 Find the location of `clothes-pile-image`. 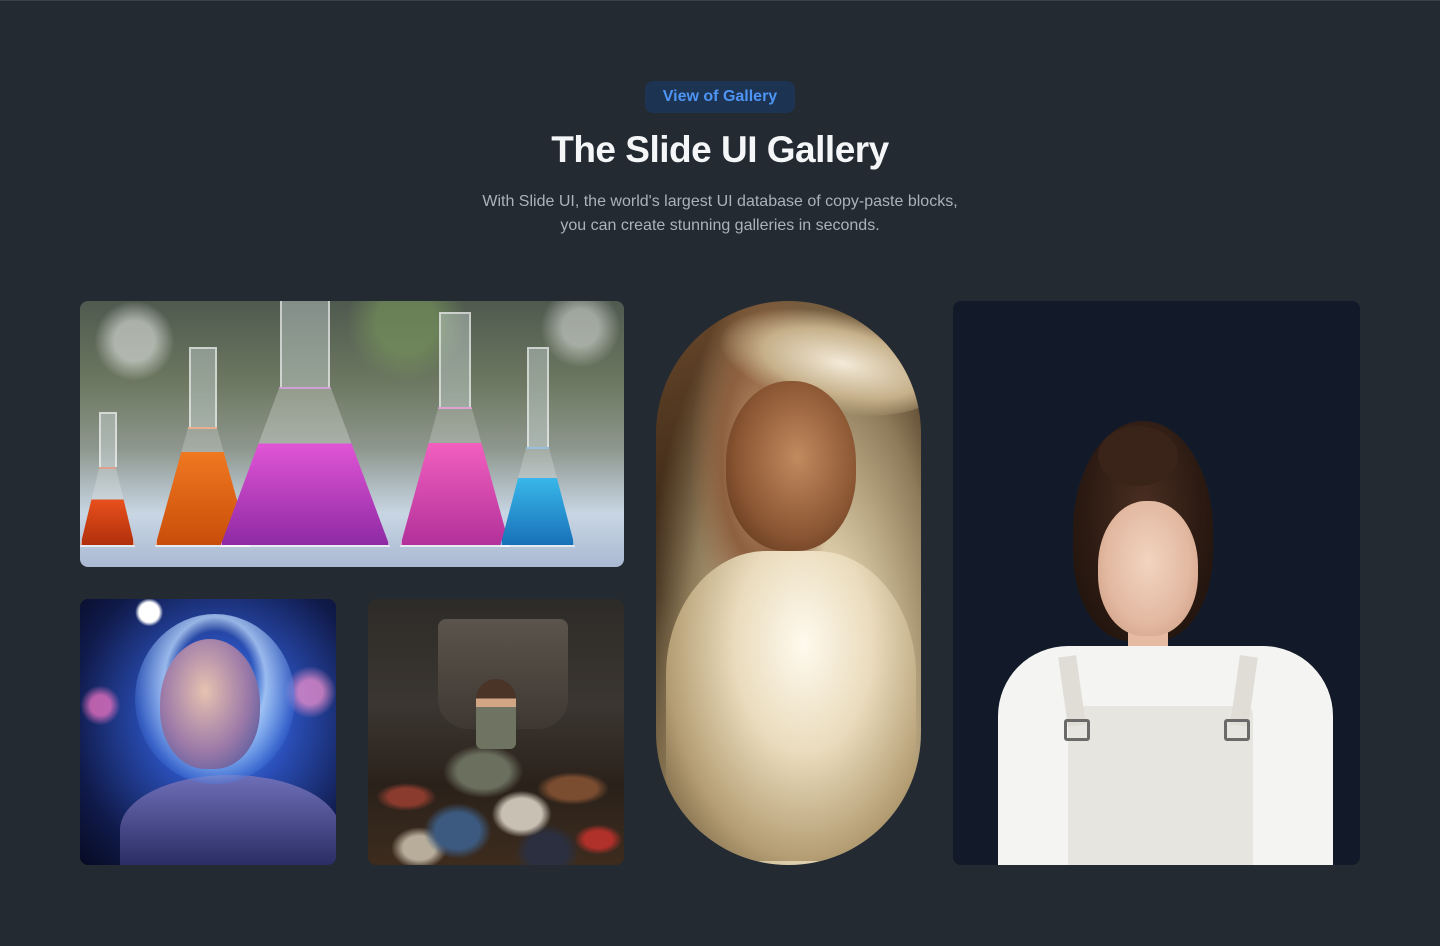

clothes-pile-image is located at coordinates (496, 732).